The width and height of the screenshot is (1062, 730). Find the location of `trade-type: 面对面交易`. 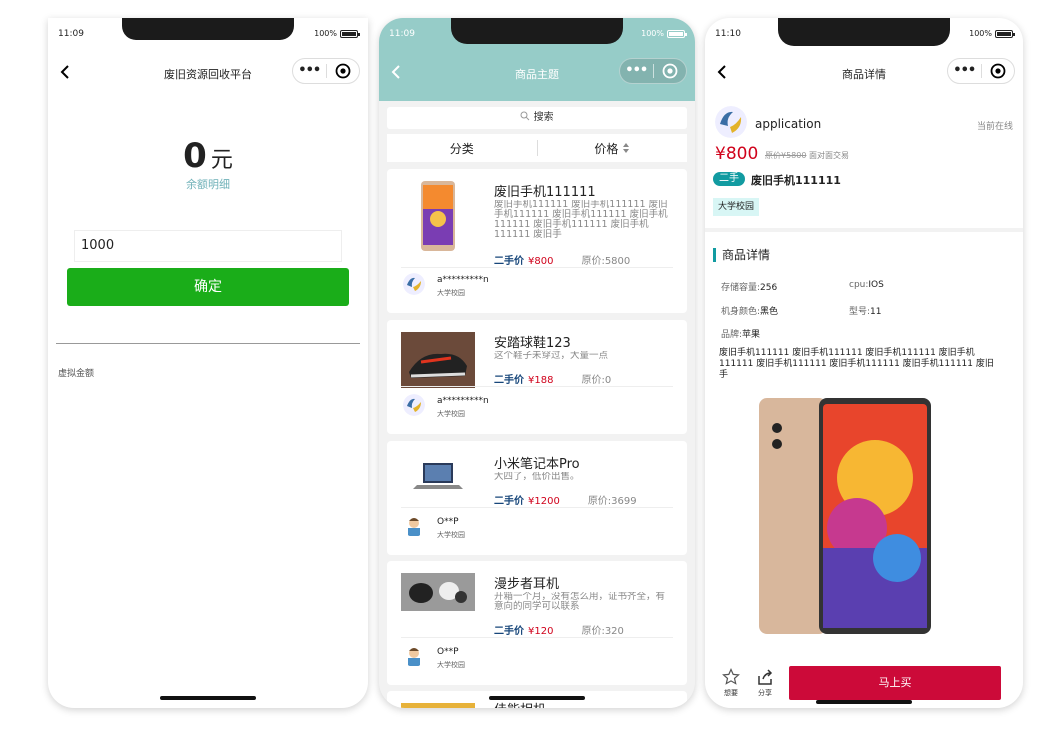

trade-type: 面对面交易 is located at coordinates (829, 155).